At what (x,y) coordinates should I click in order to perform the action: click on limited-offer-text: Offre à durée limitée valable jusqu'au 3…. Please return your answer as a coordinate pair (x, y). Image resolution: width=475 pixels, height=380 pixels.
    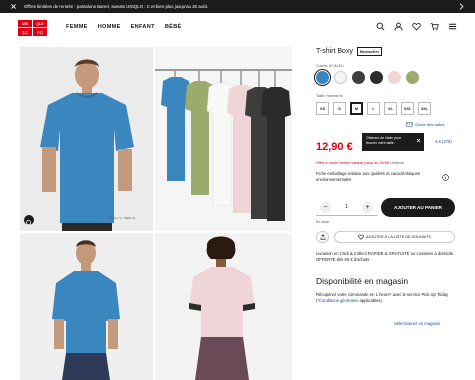
    Looking at the image, I should click on (360, 163).